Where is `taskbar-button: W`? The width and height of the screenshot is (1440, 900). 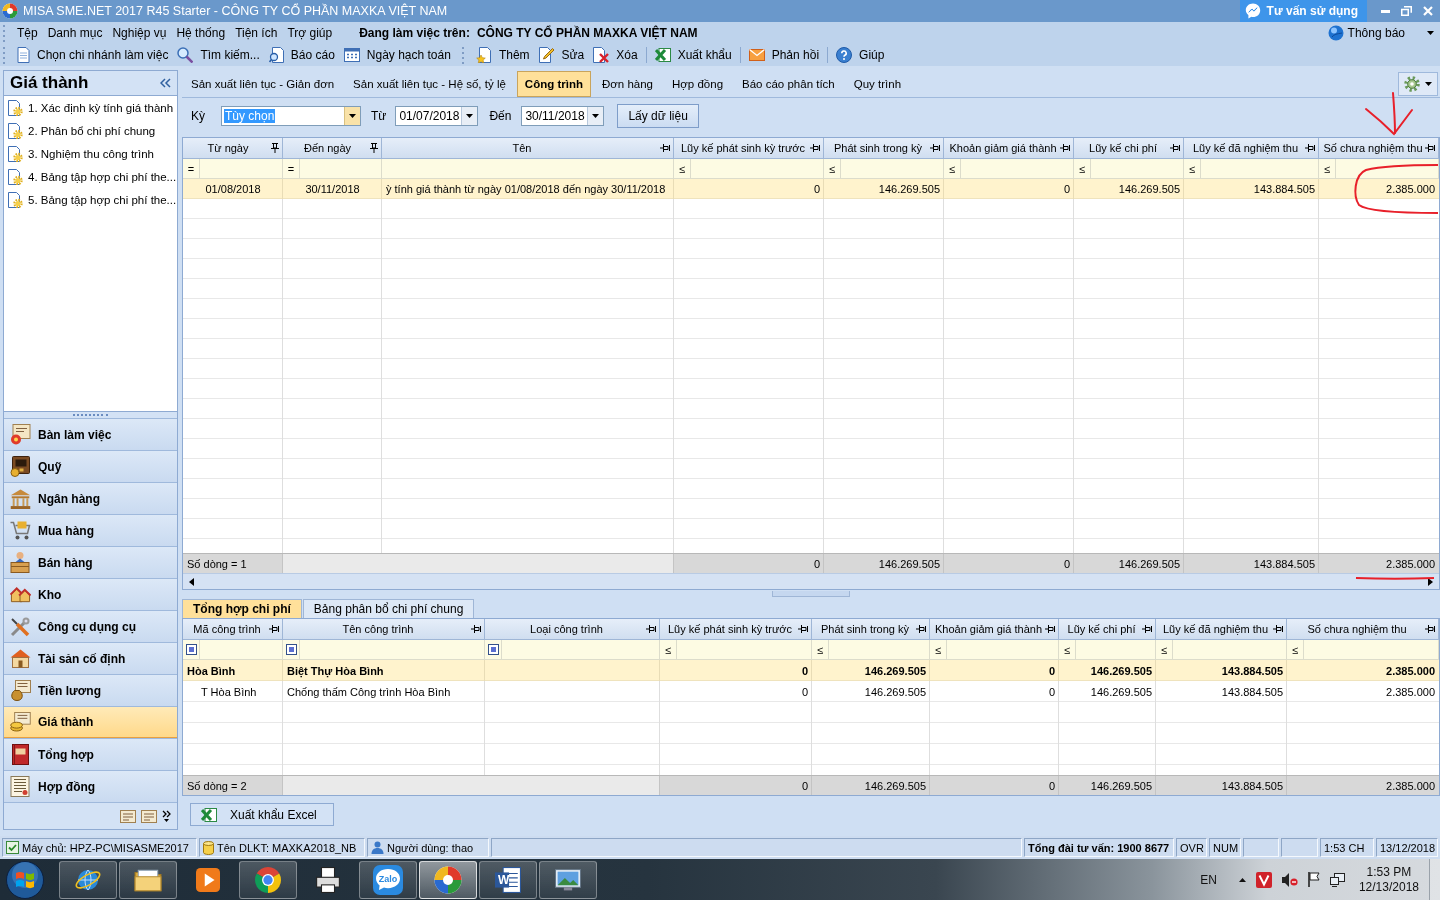 taskbar-button: W is located at coordinates (508, 879).